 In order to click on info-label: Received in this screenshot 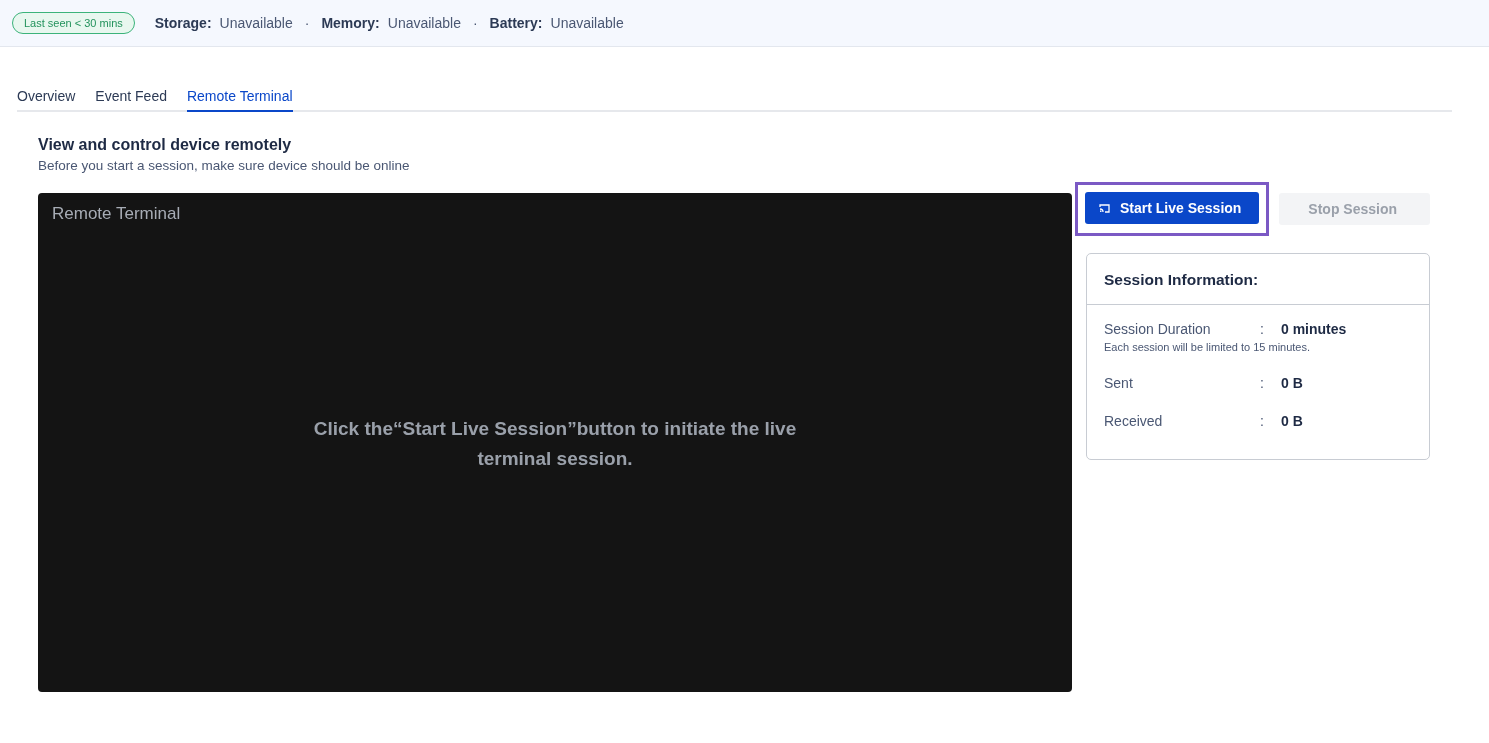, I will do `click(1134, 421)`.